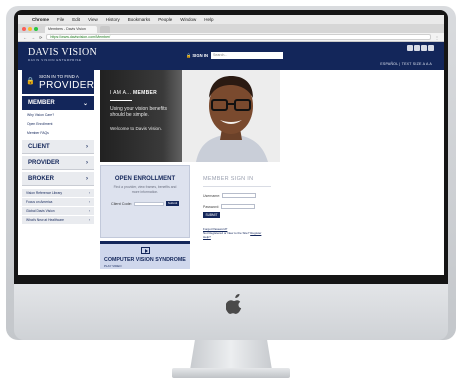 The image size is (462, 383). I want to click on menu-bookmarks: Bookmarks, so click(139, 19).